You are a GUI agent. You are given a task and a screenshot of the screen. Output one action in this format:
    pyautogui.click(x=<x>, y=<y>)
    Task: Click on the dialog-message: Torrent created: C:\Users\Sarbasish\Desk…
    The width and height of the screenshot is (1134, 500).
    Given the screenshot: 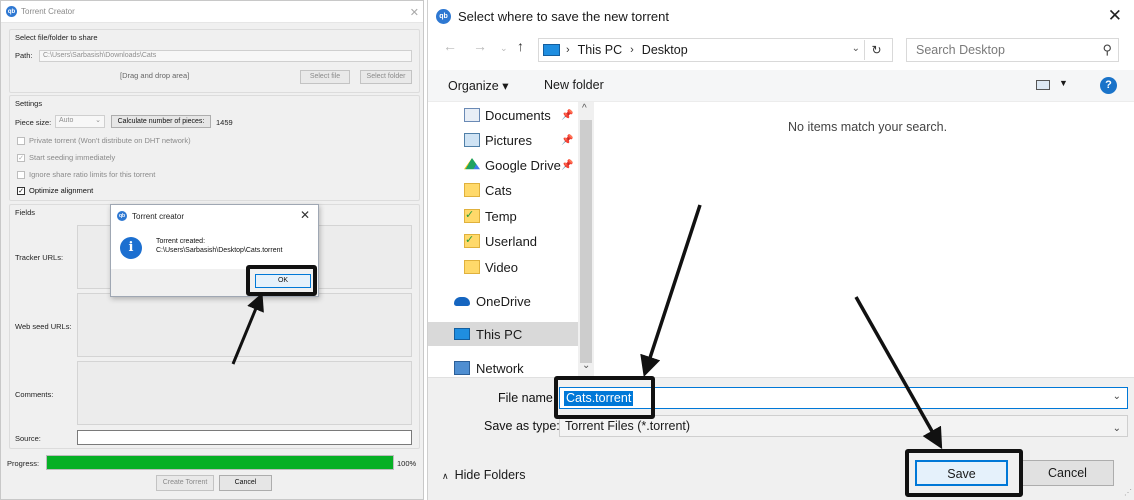 What is the action you would take?
    pyautogui.click(x=219, y=246)
    